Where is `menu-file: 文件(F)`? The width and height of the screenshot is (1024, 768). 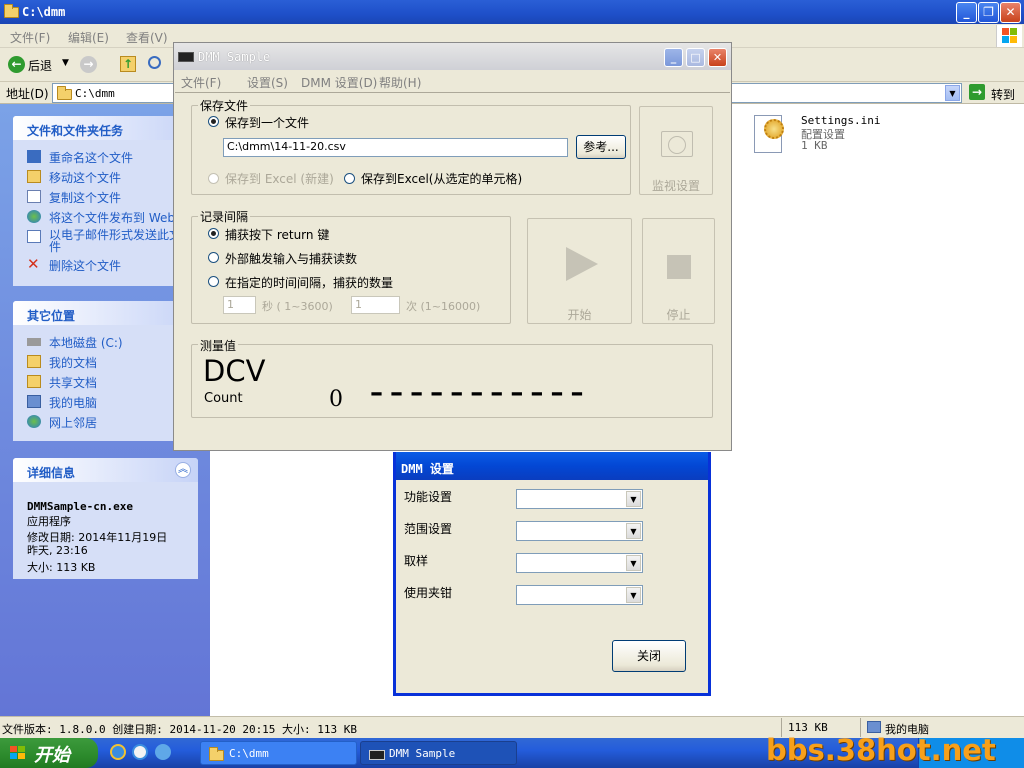
menu-file: 文件(F) is located at coordinates (30, 37).